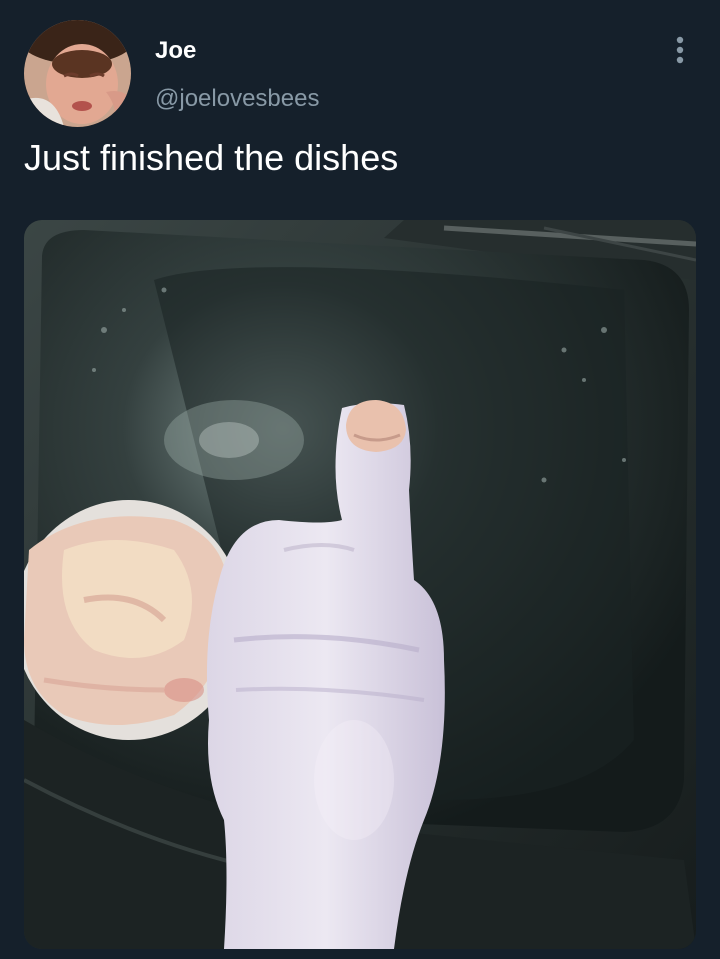  Describe the element at coordinates (211, 157) in the screenshot. I see `tweet-text: Just finished the dishes` at that location.